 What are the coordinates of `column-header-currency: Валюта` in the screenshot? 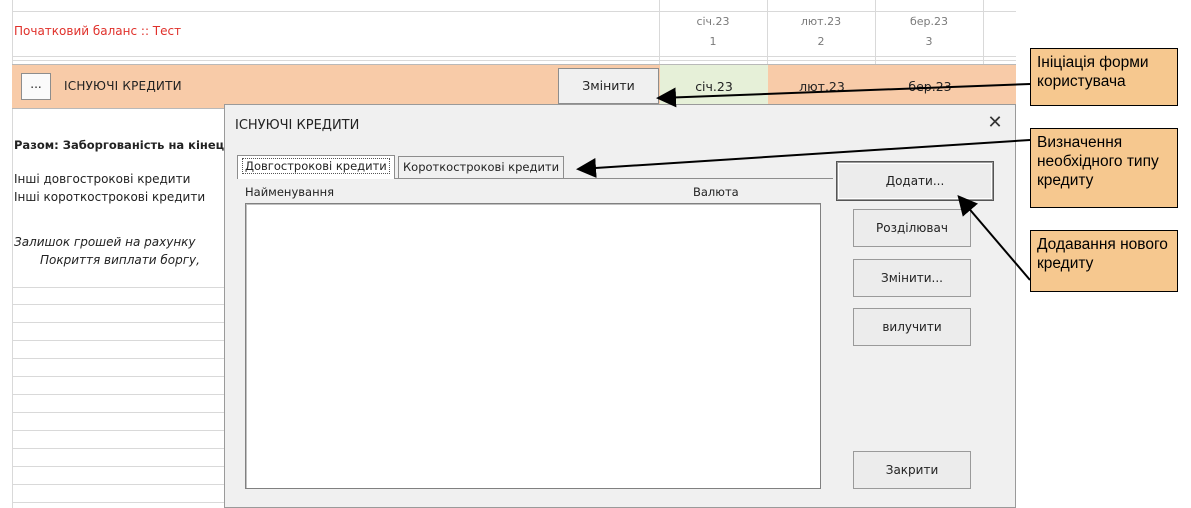 It's located at (716, 192).